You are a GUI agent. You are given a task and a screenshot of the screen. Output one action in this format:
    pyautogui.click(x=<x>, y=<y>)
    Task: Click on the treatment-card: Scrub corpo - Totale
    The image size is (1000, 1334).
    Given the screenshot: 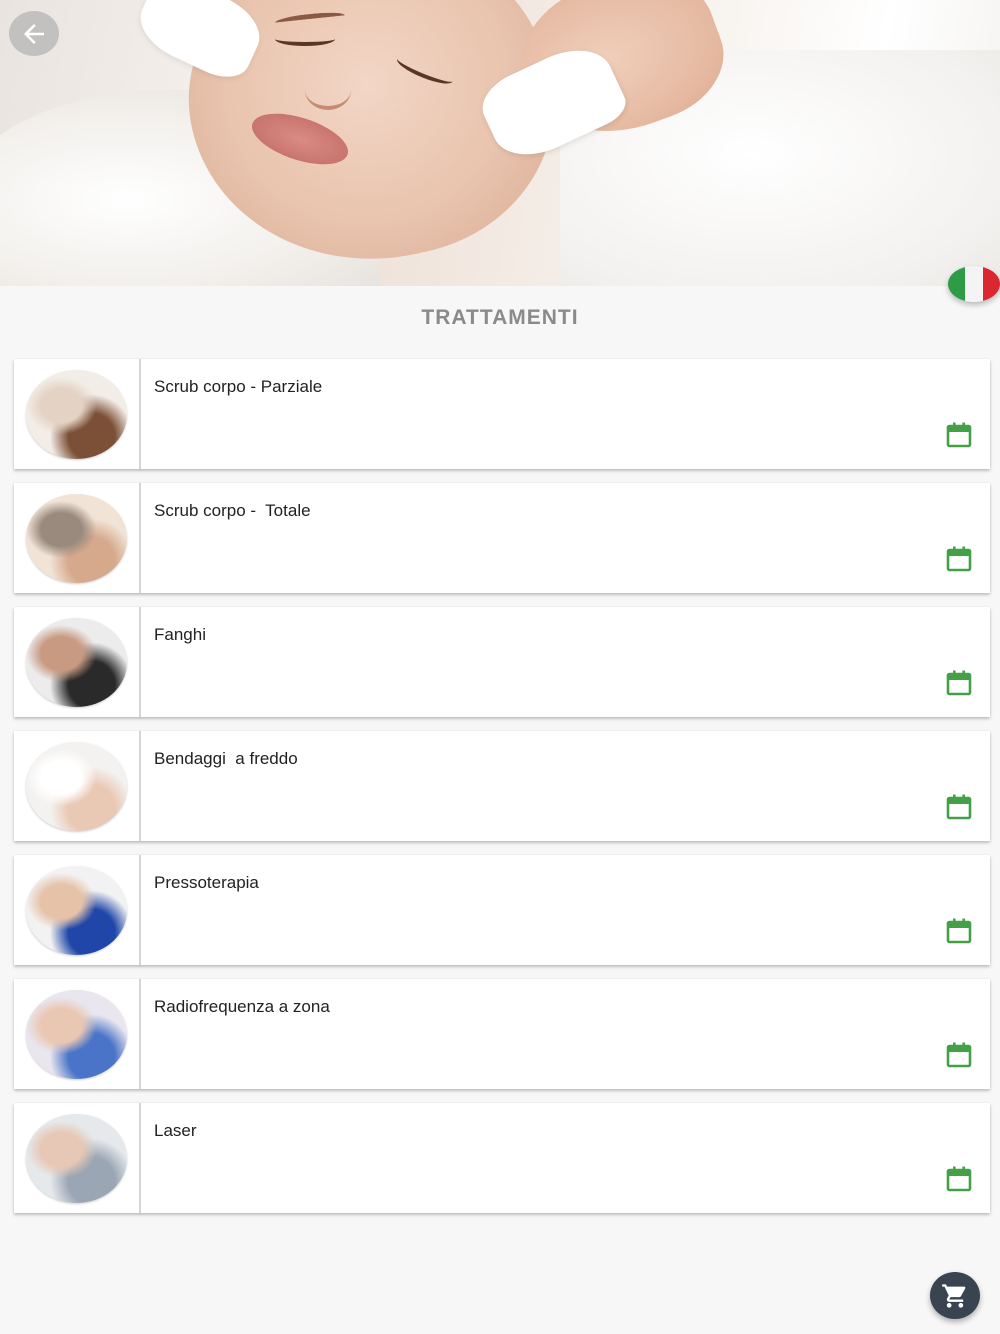 What is the action you would take?
    pyautogui.click(x=502, y=538)
    